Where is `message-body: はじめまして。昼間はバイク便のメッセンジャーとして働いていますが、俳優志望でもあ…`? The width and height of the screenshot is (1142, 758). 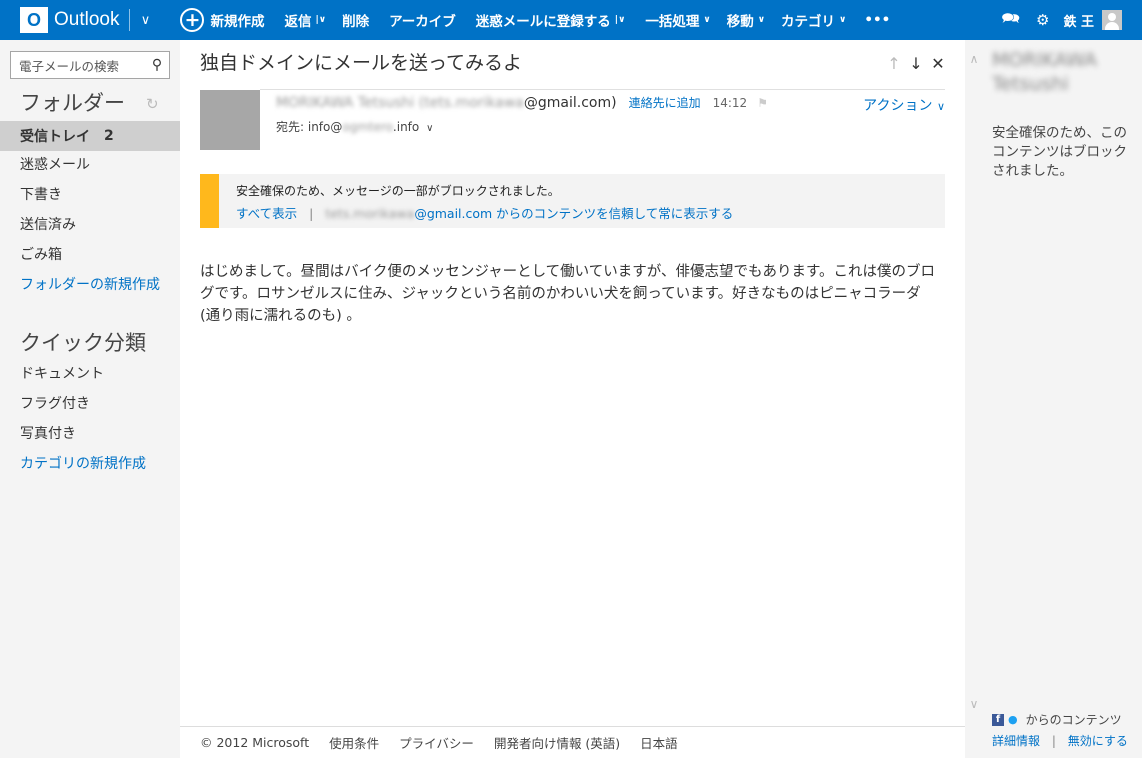
message-body: はじめまして。昼間はバイク便のメッセンジャーとして働いていますが、俳優志望でもあ… is located at coordinates (568, 294).